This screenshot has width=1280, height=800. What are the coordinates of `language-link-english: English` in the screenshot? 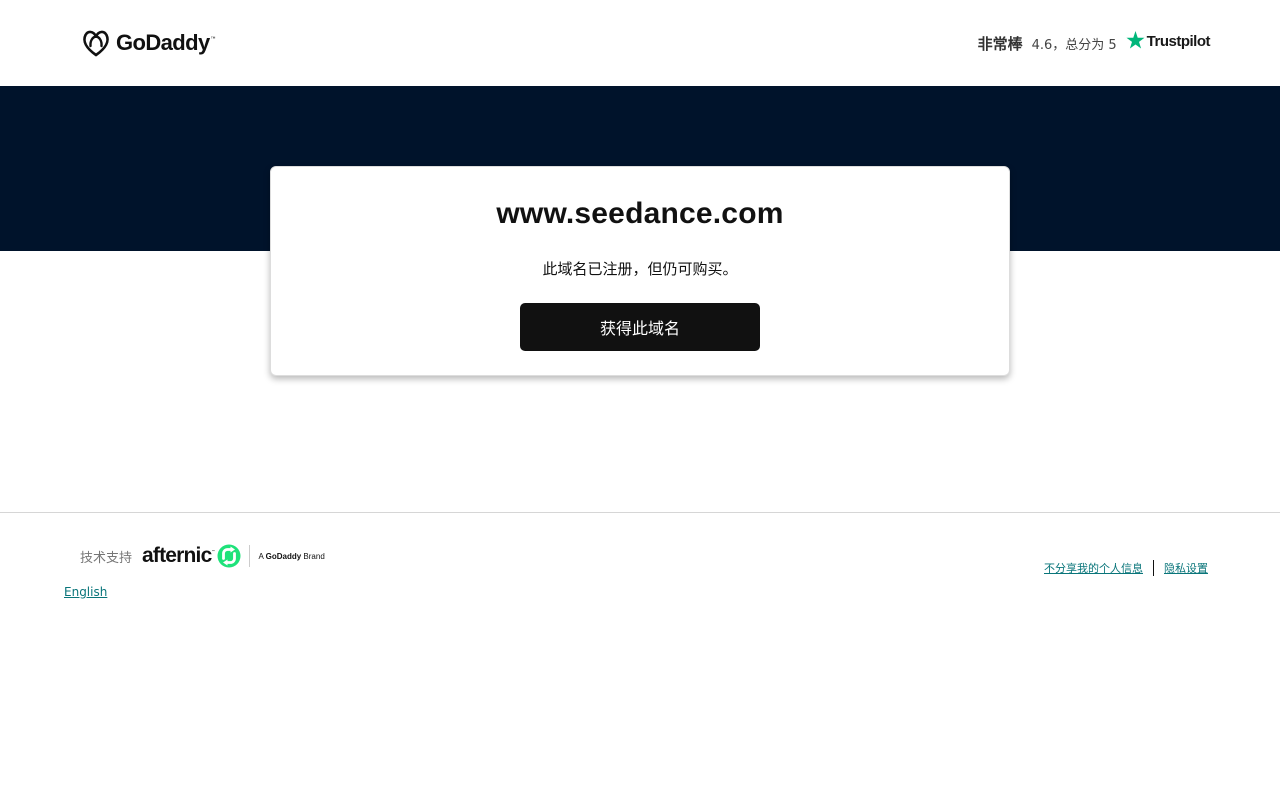 It's located at (85, 592).